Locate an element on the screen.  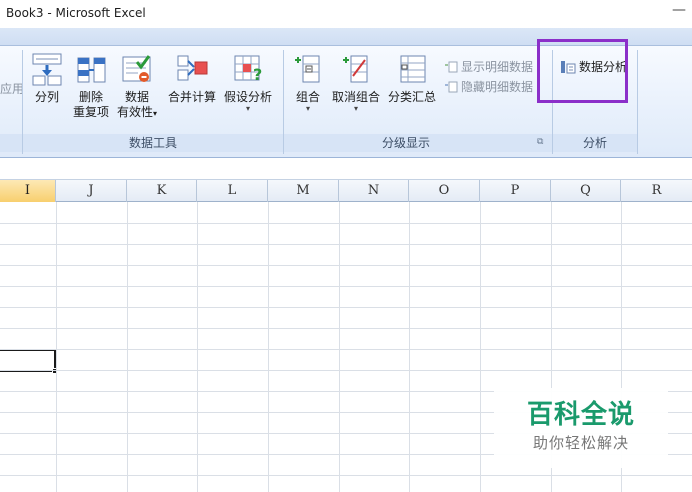
data-validation-label-2: 有效性▾ is located at coordinates (137, 113).